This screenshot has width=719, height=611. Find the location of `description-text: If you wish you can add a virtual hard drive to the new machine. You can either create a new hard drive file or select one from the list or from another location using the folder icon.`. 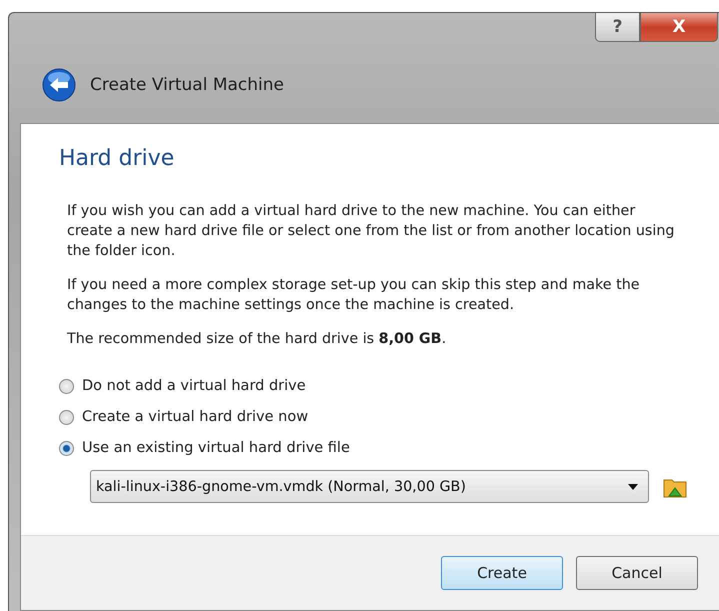

description-text: If you wish you can add a virtual hard drive to the new machine. You can either create a new hard drive file or select one from the list or from another location using the folder icon. is located at coordinates (371, 231).